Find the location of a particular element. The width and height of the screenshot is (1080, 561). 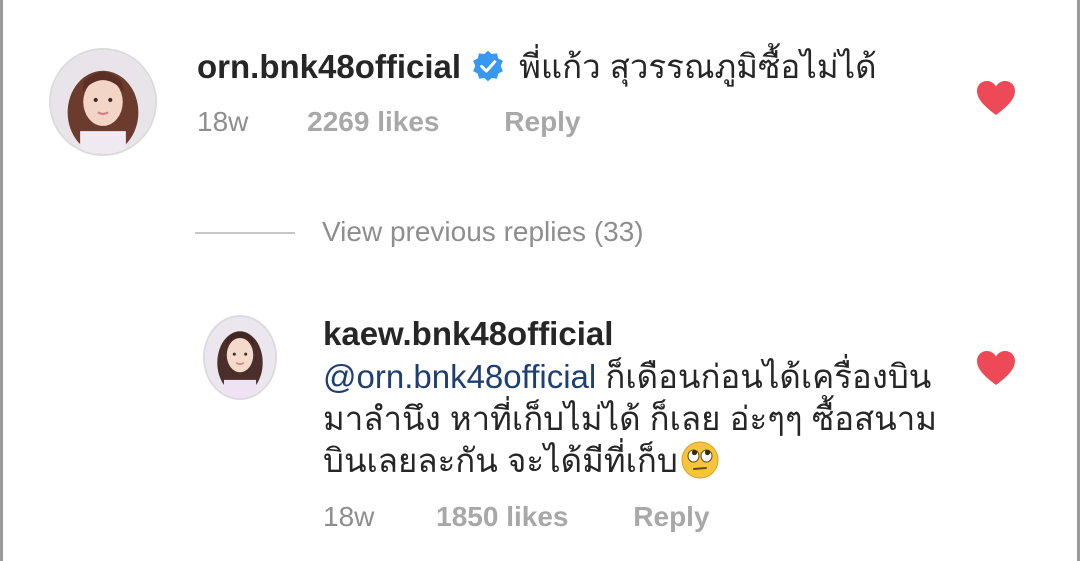

comment2-likes: 1850 likes is located at coordinates (502, 516).